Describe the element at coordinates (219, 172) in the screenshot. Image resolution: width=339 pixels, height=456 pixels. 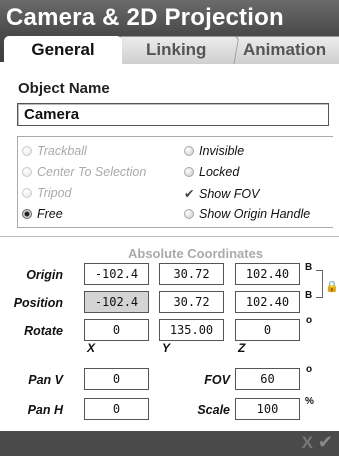
I see `toggle-locked-label: Locked` at that location.